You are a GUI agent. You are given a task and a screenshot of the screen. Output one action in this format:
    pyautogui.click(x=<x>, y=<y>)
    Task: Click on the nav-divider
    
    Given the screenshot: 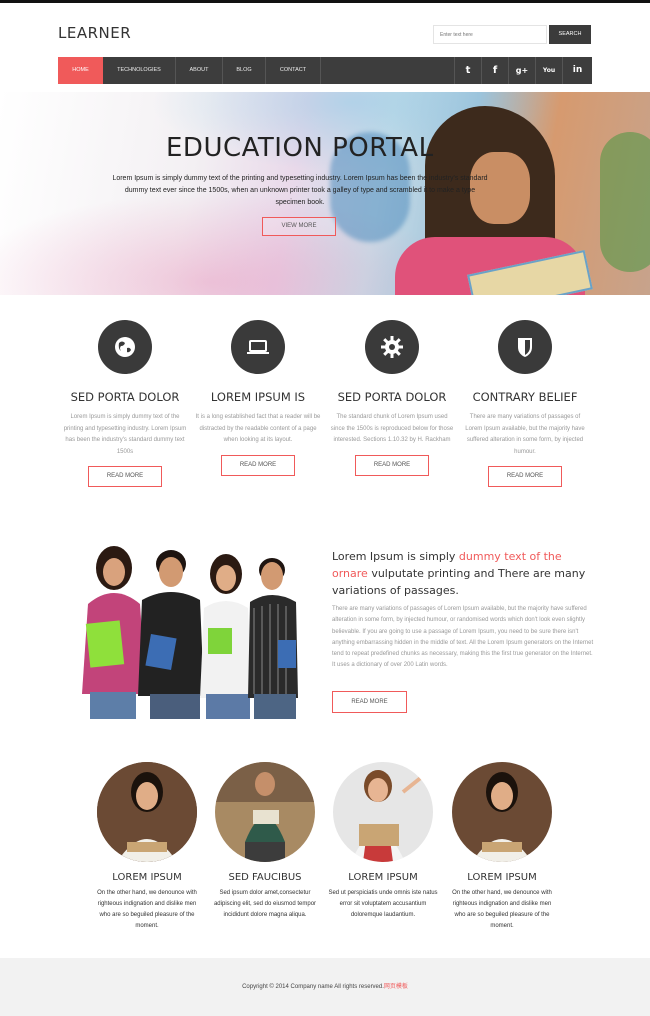 What is the action you would take?
    pyautogui.click(x=320, y=70)
    